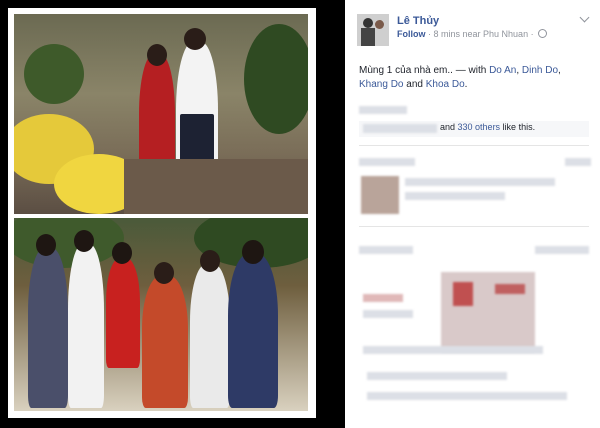  What do you see at coordinates (481, 34) in the screenshot?
I see `post-time: · 8 mins near Phu Nhuan ·` at bounding box center [481, 34].